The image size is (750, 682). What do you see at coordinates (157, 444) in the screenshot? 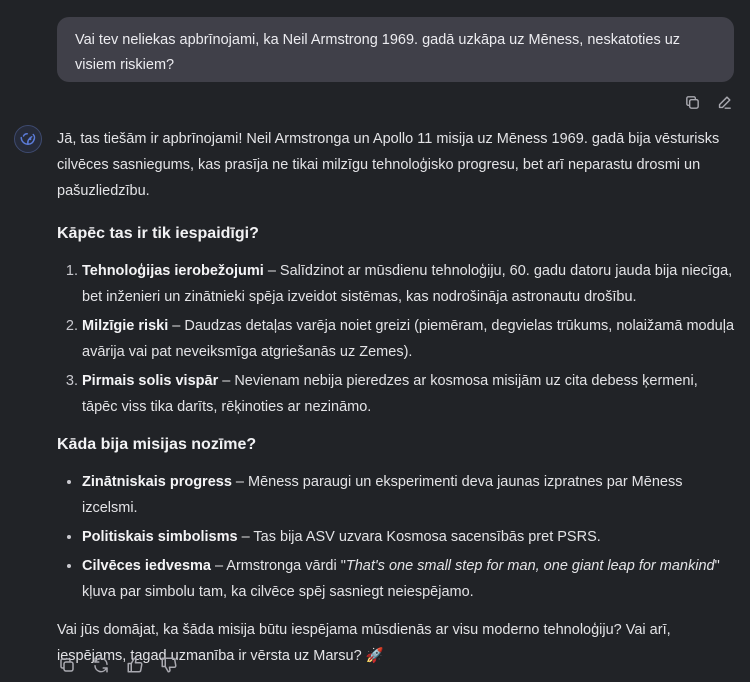
I see `section-heading-significance: Kāda bija misijas nozīme?` at bounding box center [157, 444].